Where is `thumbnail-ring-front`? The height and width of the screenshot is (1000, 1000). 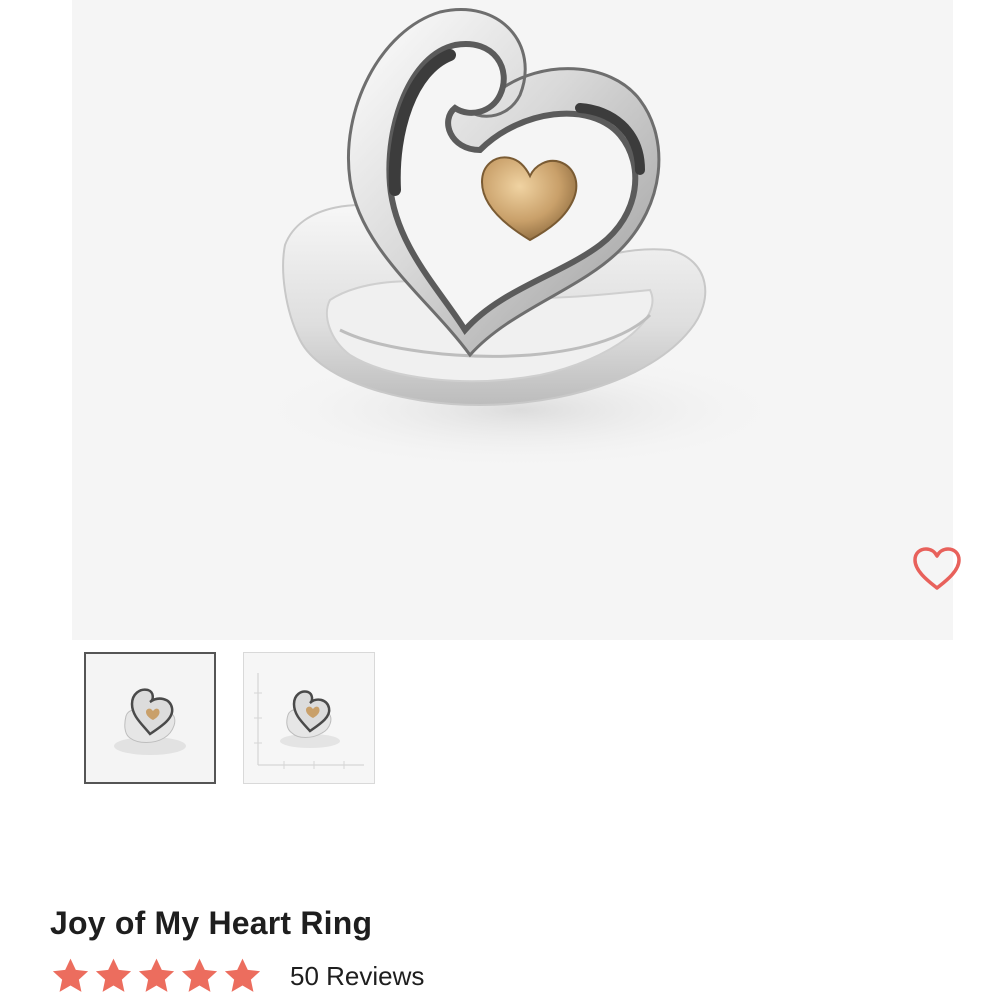
thumbnail-ring-front is located at coordinates (150, 718).